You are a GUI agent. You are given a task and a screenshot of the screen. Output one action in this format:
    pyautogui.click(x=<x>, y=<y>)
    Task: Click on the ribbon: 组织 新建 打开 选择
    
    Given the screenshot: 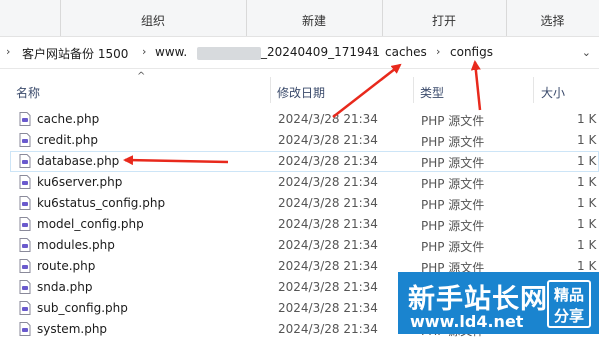 What is the action you would take?
    pyautogui.click(x=299, y=18)
    